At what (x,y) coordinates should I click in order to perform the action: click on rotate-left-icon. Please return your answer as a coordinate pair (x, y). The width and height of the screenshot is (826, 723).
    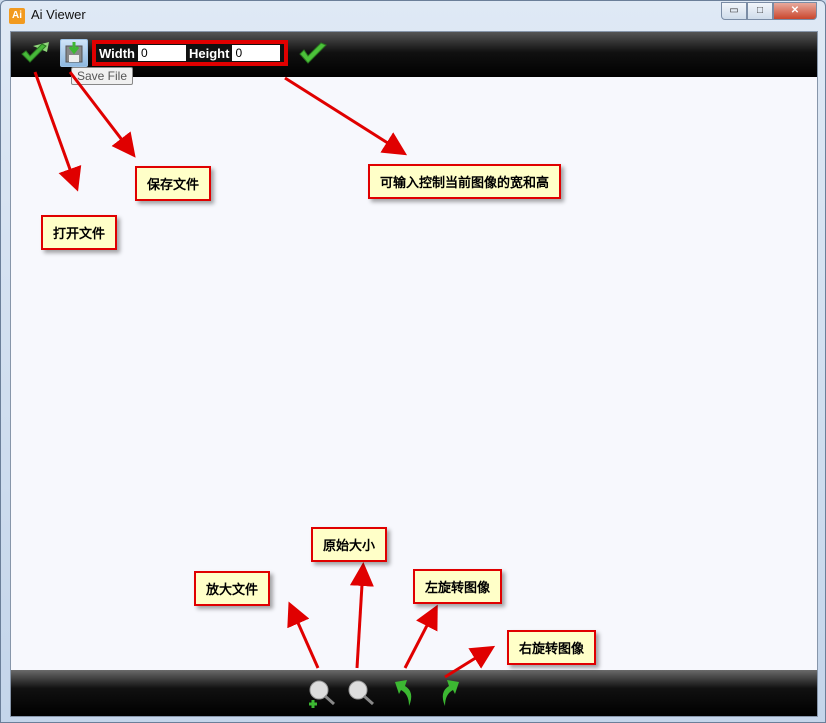
    Looking at the image, I should click on (406, 693).